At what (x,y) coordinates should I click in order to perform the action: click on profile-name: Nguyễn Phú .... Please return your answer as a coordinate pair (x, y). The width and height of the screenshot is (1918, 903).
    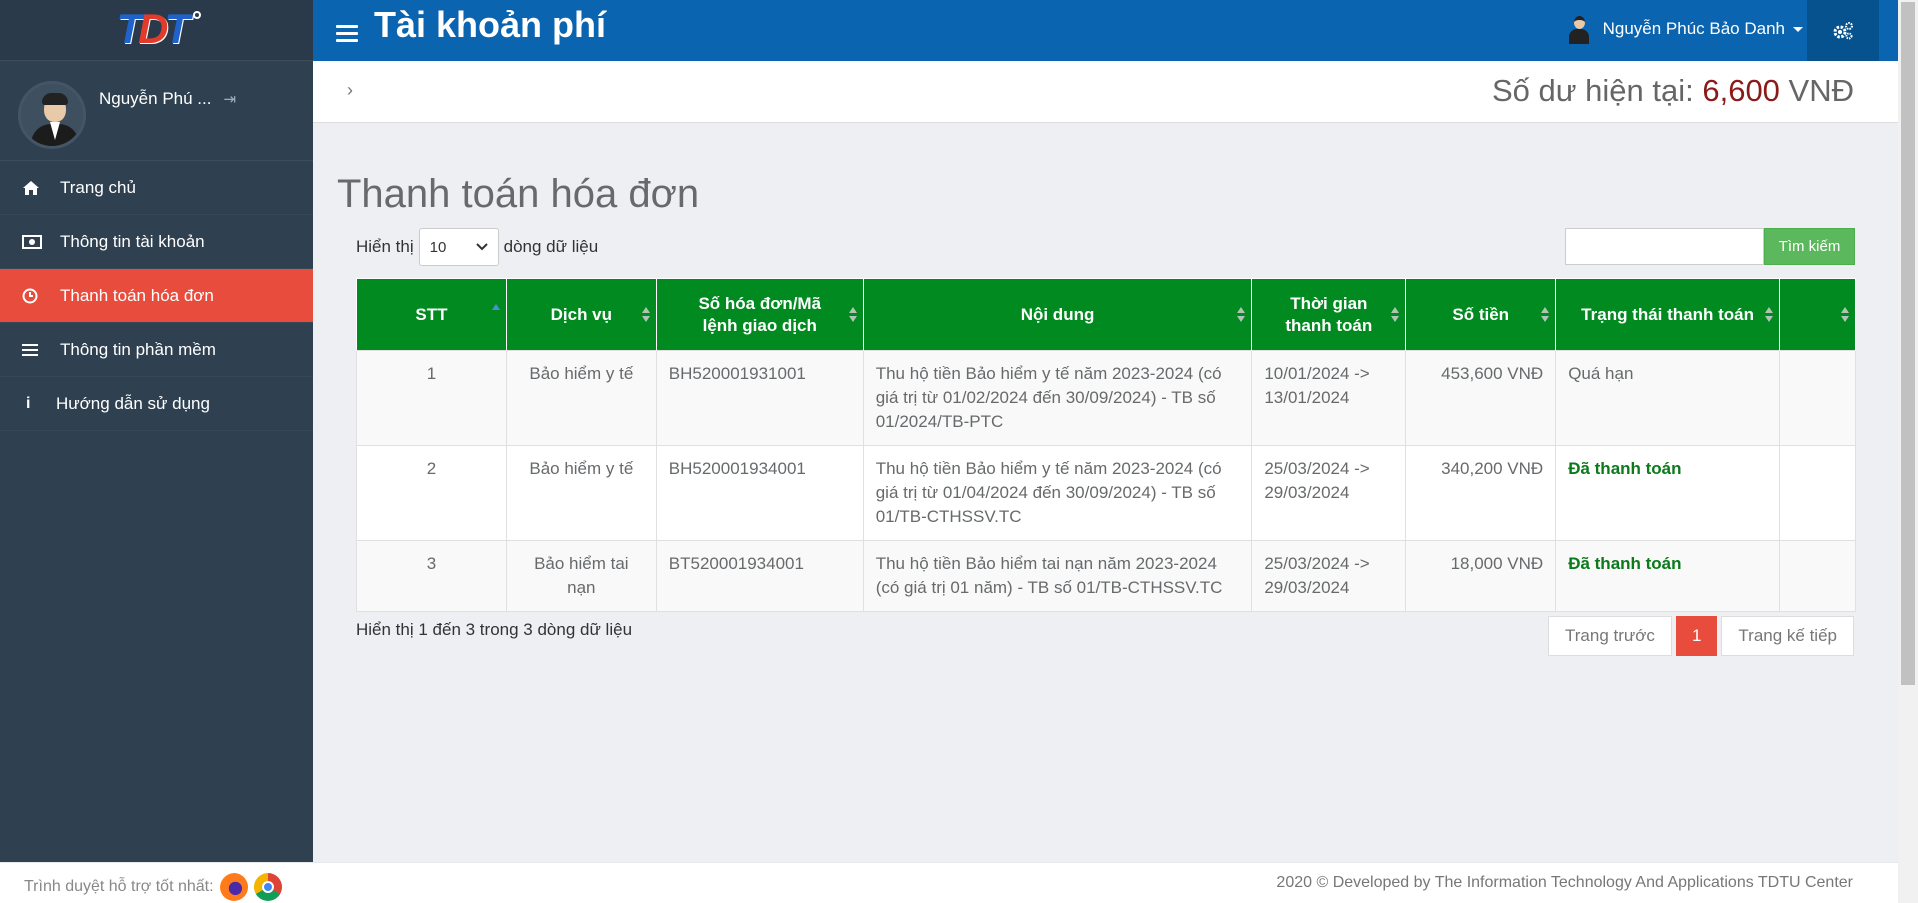
    Looking at the image, I should click on (155, 99).